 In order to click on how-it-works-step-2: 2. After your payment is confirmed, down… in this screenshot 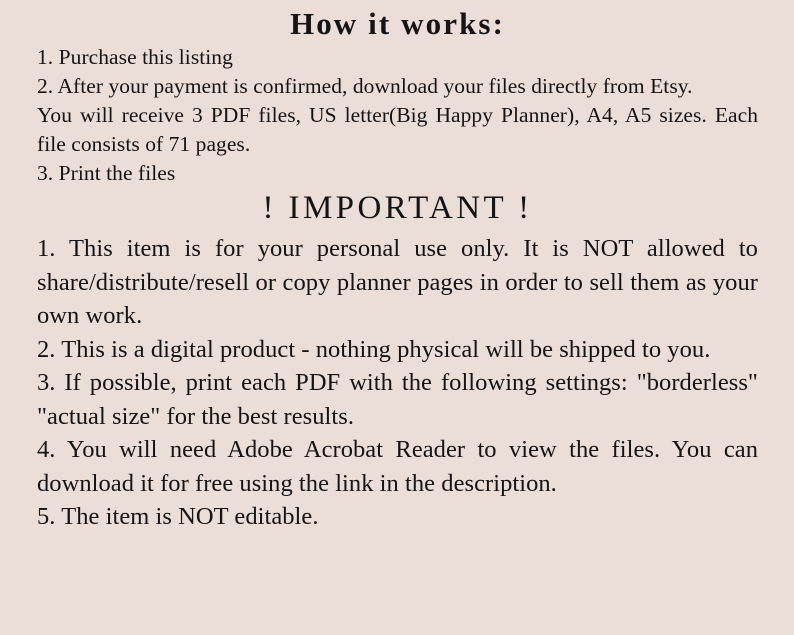, I will do `click(365, 85)`.